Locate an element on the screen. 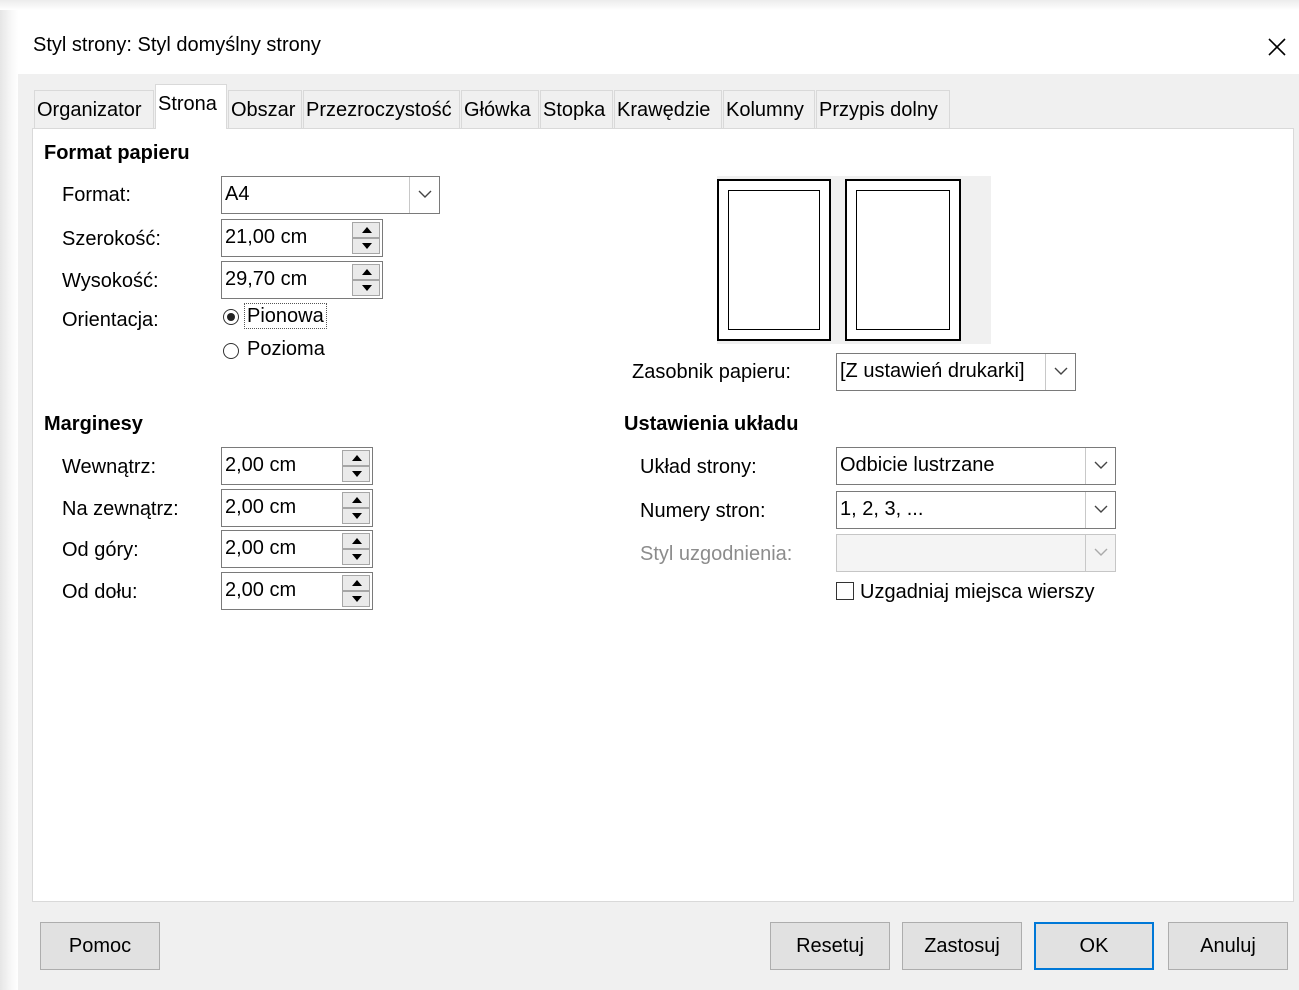 This screenshot has width=1299, height=990. width-value: 21,00 cm is located at coordinates (266, 237).